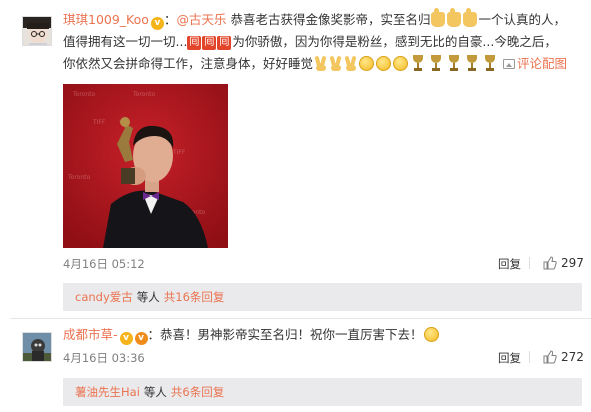 The width and height of the screenshot is (591, 412). Describe the element at coordinates (104, 358) in the screenshot. I see `comment-date: 4月16日 03:36` at that location.